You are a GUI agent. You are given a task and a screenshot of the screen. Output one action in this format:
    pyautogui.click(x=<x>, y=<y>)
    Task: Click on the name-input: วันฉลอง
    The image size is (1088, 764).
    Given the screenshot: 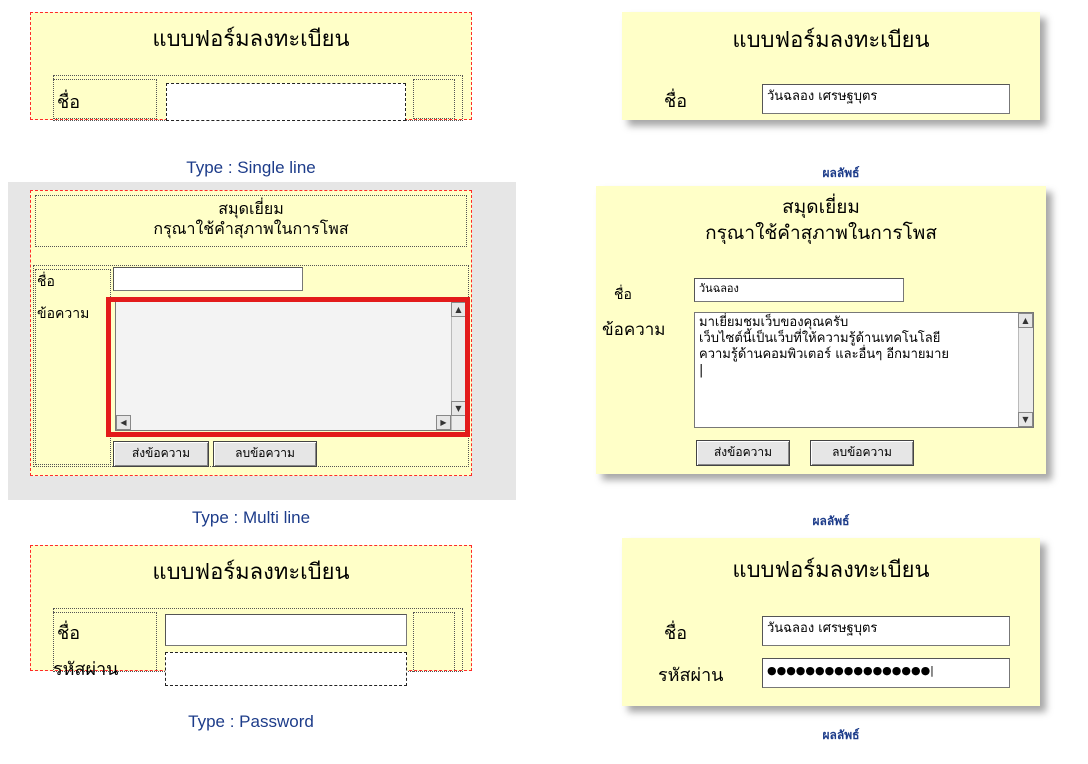 What is the action you would take?
    pyautogui.click(x=799, y=290)
    